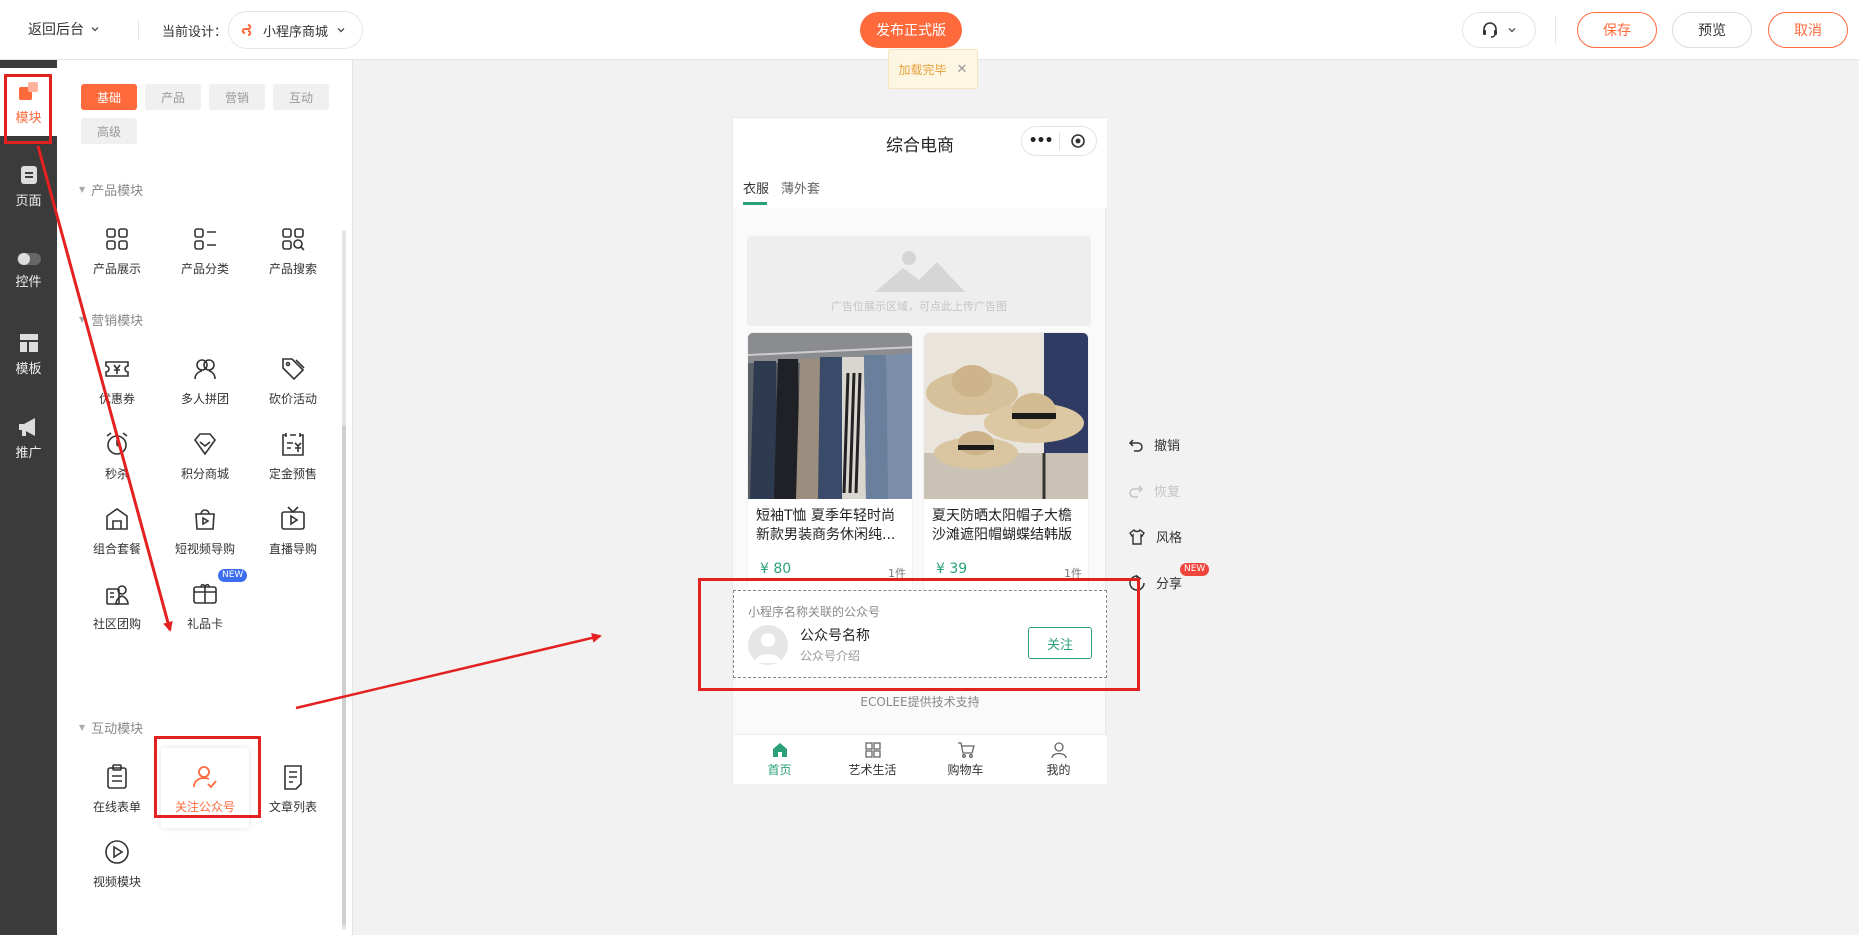 The height and width of the screenshot is (935, 1859). Describe the element at coordinates (204, 623) in the screenshot. I see `module-label: 礼品卡` at that location.